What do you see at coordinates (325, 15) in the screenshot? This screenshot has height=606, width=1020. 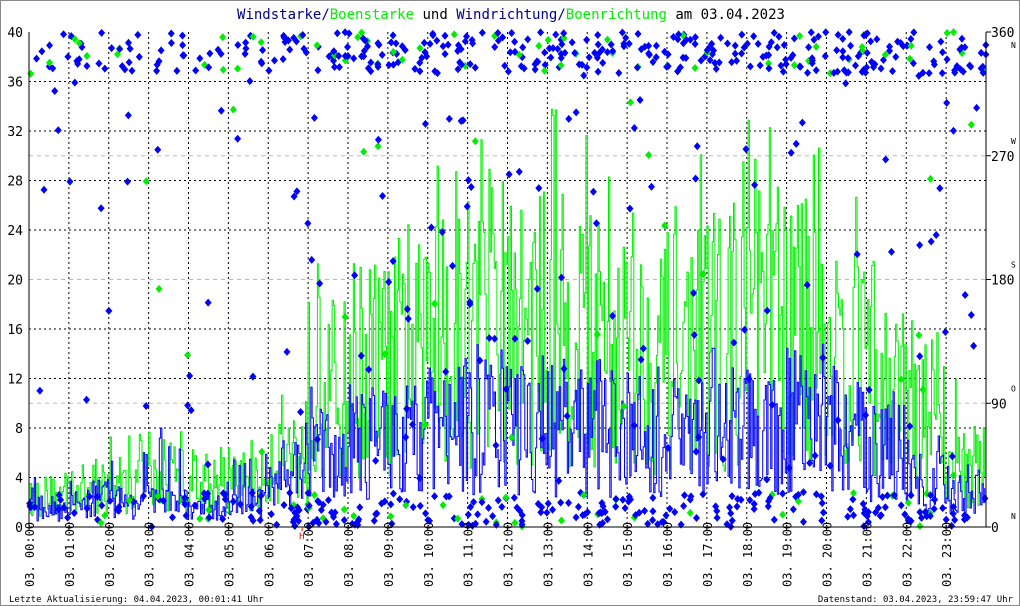 I see `title-part: /` at bounding box center [325, 15].